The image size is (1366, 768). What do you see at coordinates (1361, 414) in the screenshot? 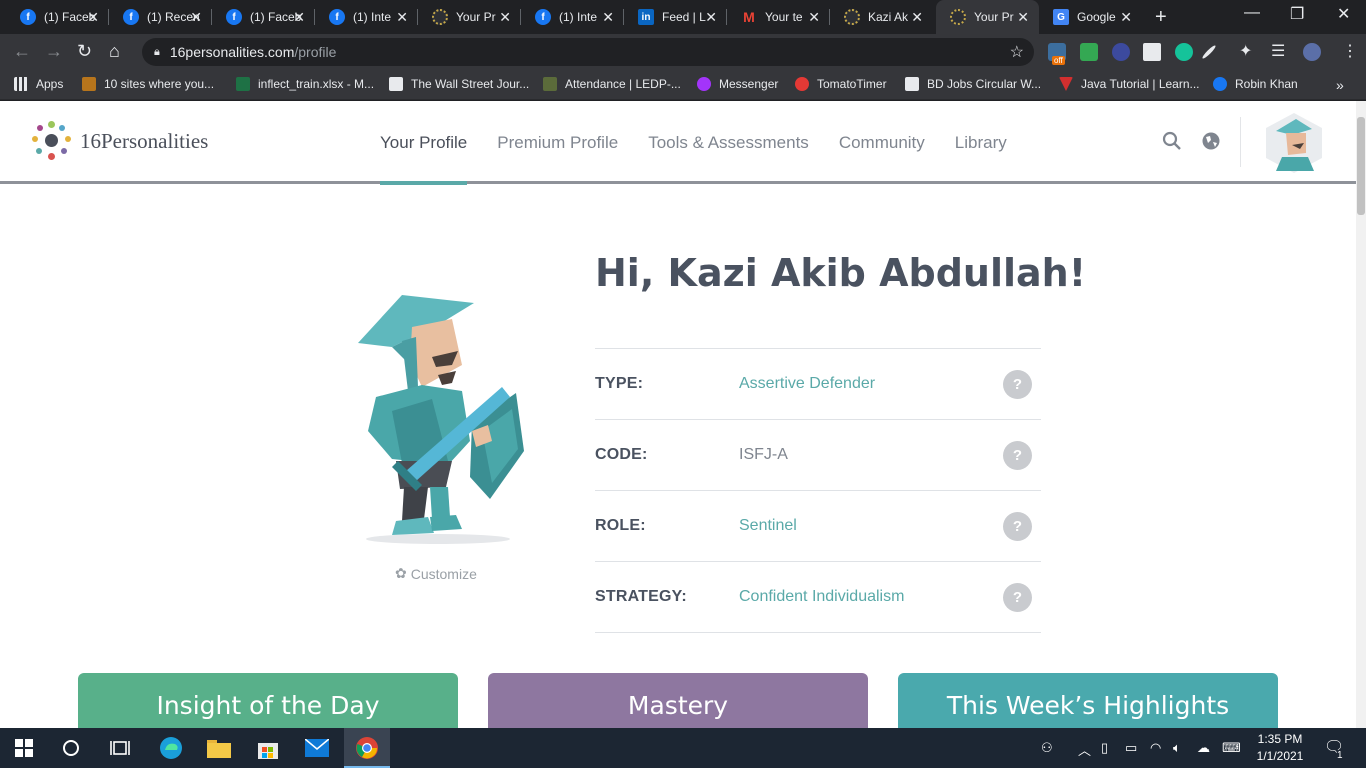
I see `page-scrollbar` at bounding box center [1361, 414].